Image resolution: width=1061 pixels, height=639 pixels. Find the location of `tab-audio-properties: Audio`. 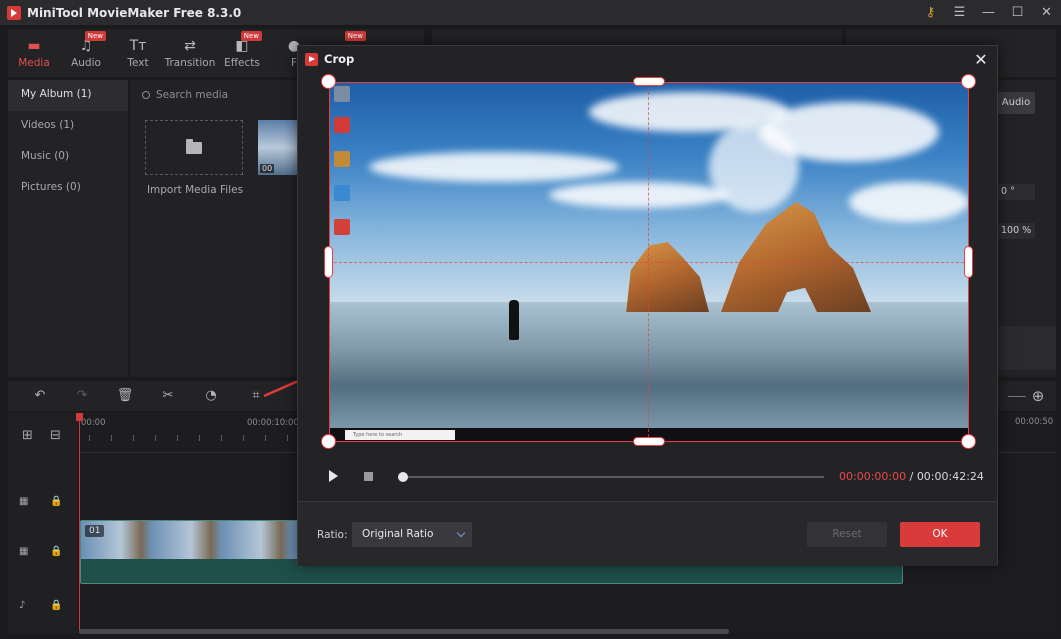

tab-audio-properties: Audio is located at coordinates (1016, 103).